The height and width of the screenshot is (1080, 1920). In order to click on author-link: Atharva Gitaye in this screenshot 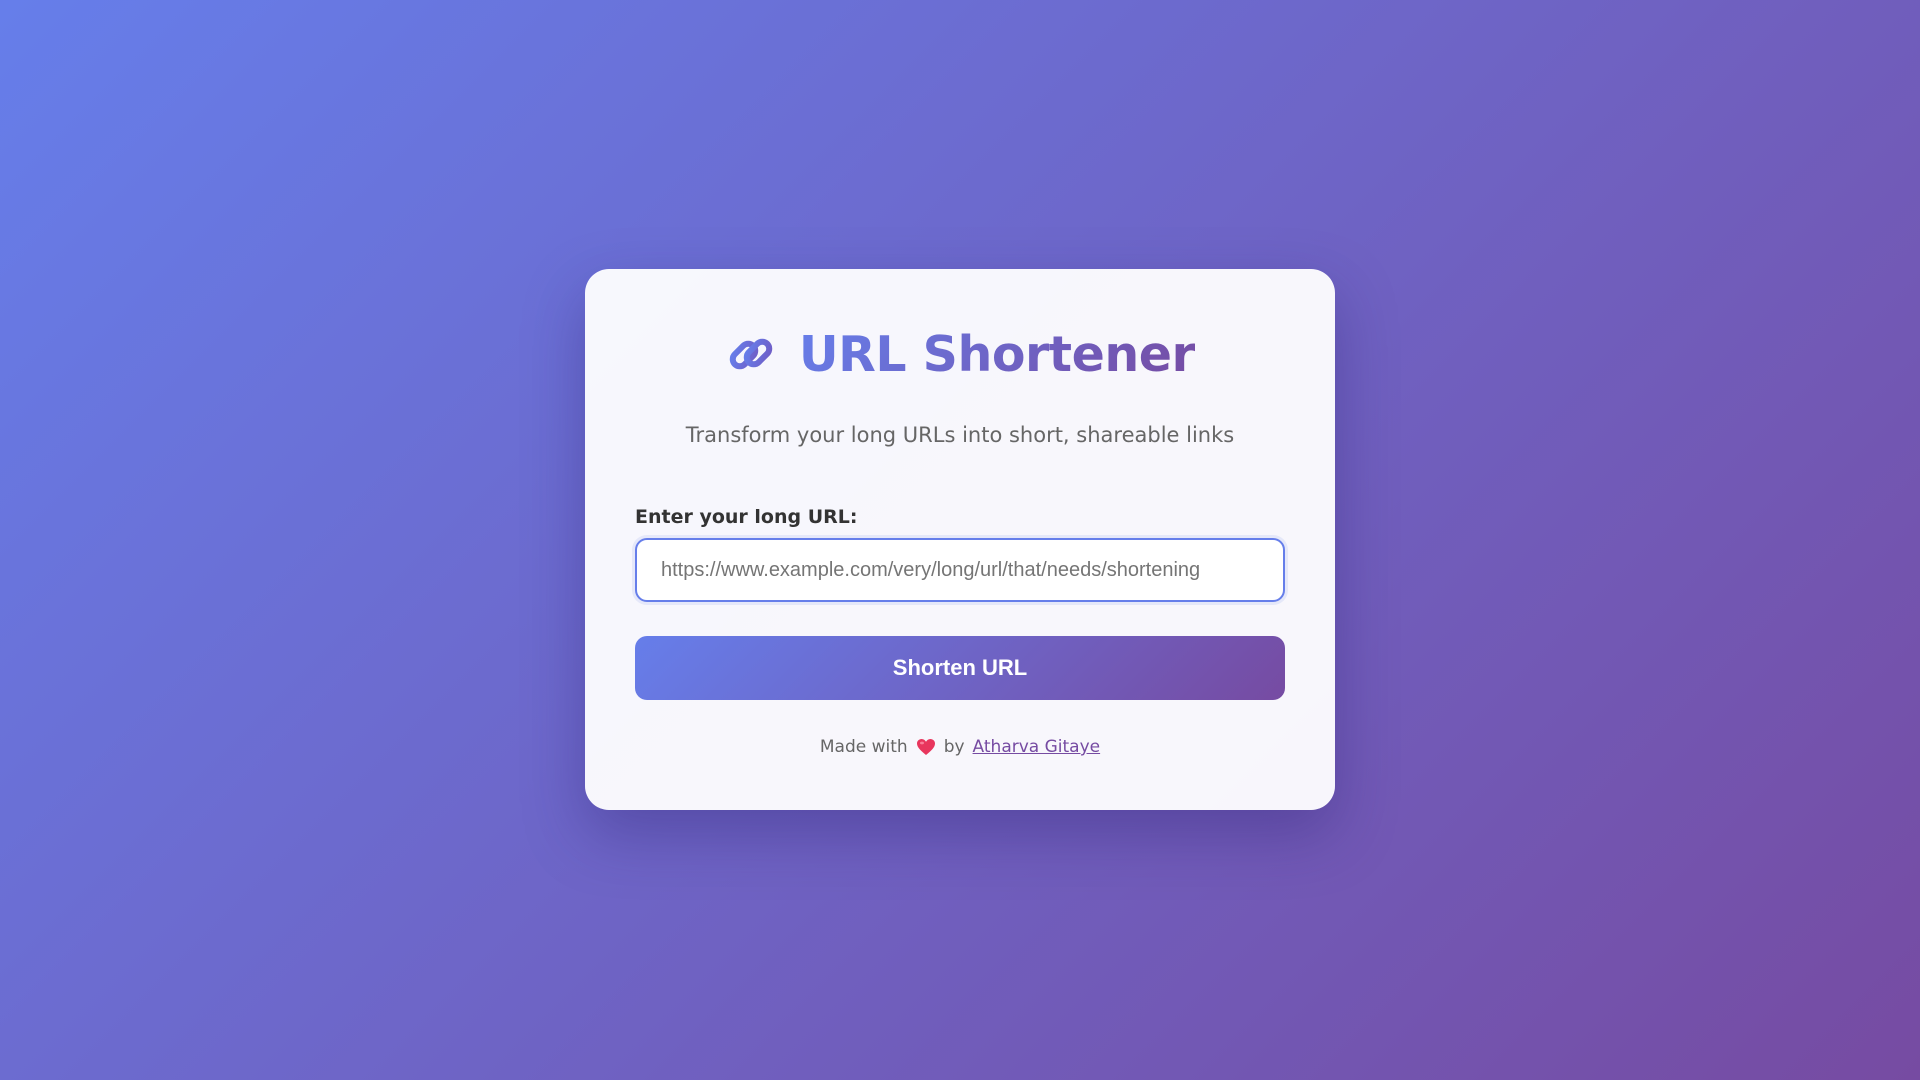, I will do `click(1037, 747)`.